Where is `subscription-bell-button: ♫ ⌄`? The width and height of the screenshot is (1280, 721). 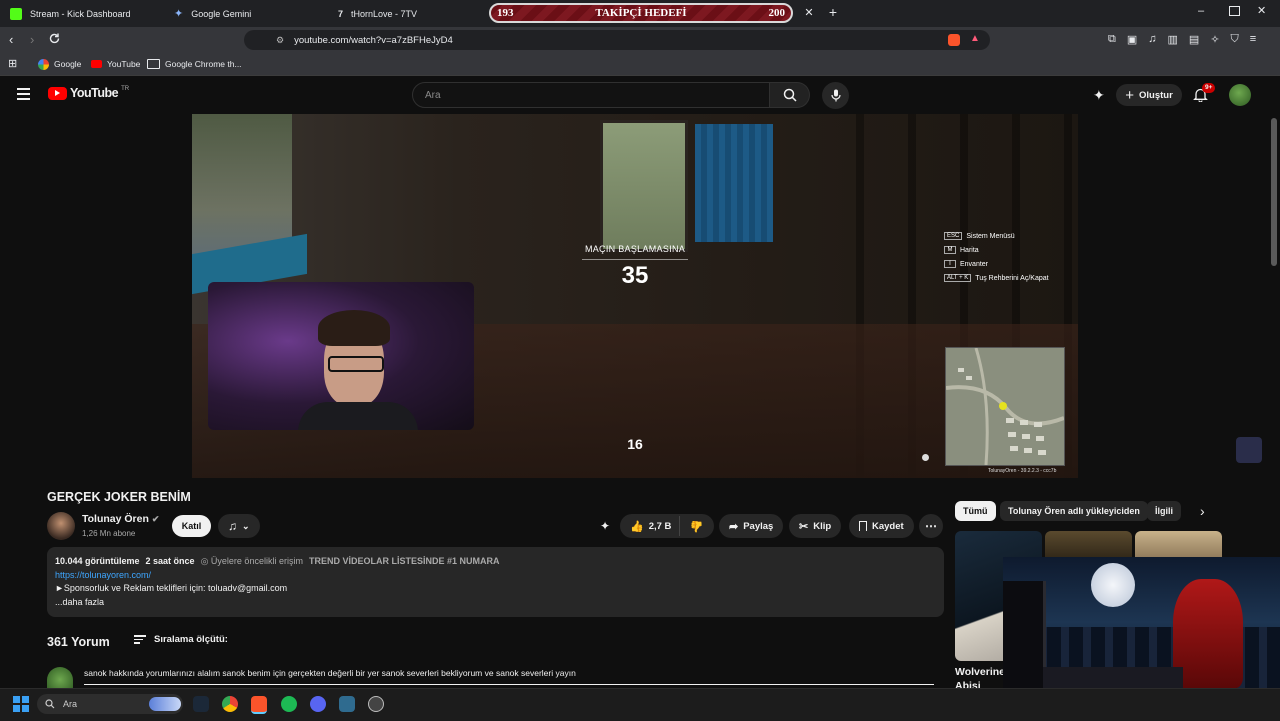 subscription-bell-button: ♫ ⌄ is located at coordinates (239, 526).